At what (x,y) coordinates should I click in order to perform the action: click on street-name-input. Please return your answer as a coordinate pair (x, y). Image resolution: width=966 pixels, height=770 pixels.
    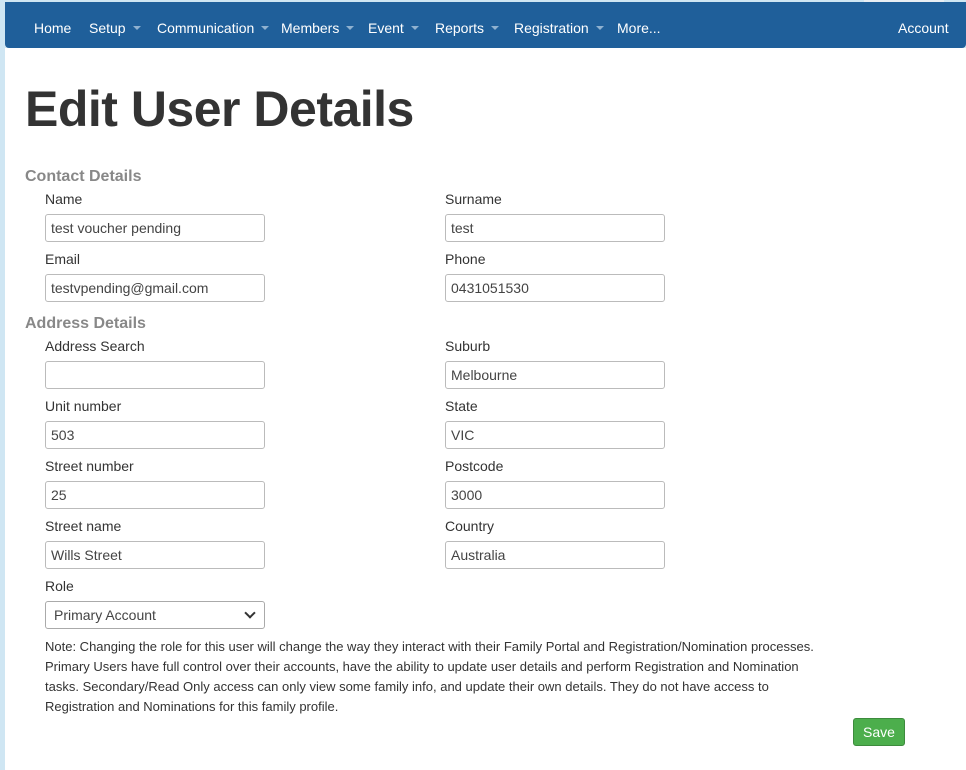
    Looking at the image, I should click on (155, 555).